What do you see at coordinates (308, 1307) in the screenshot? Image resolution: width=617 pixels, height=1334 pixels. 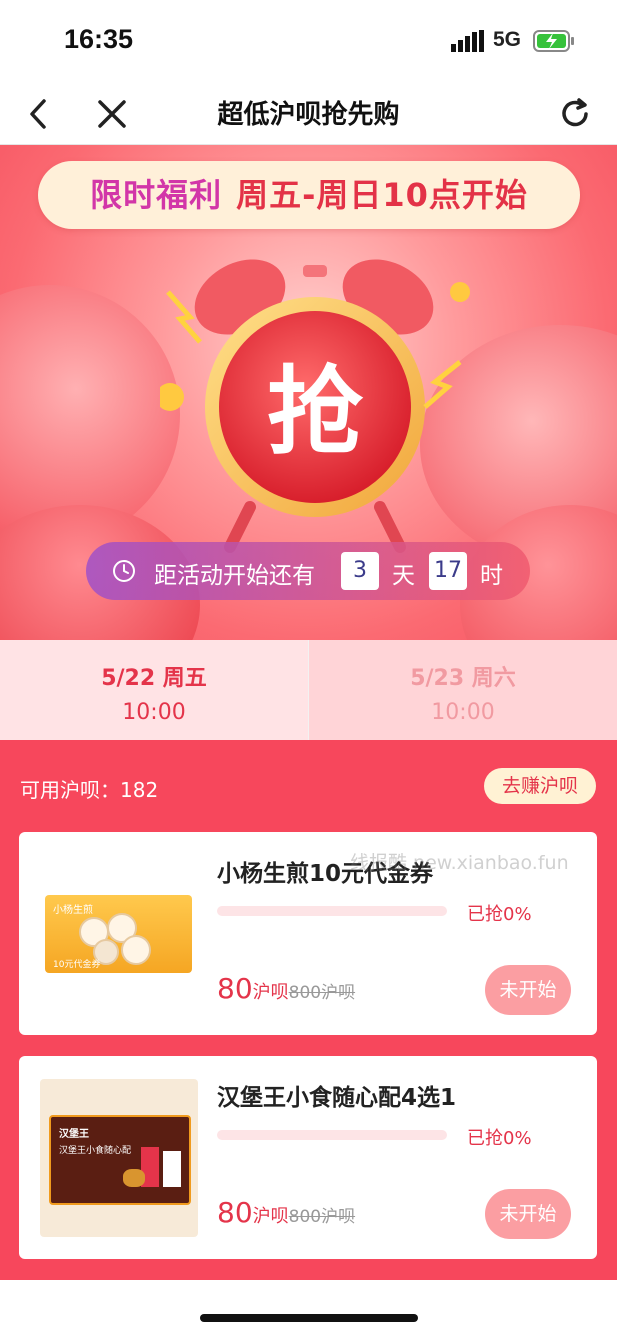 I see `bottom-area` at bounding box center [308, 1307].